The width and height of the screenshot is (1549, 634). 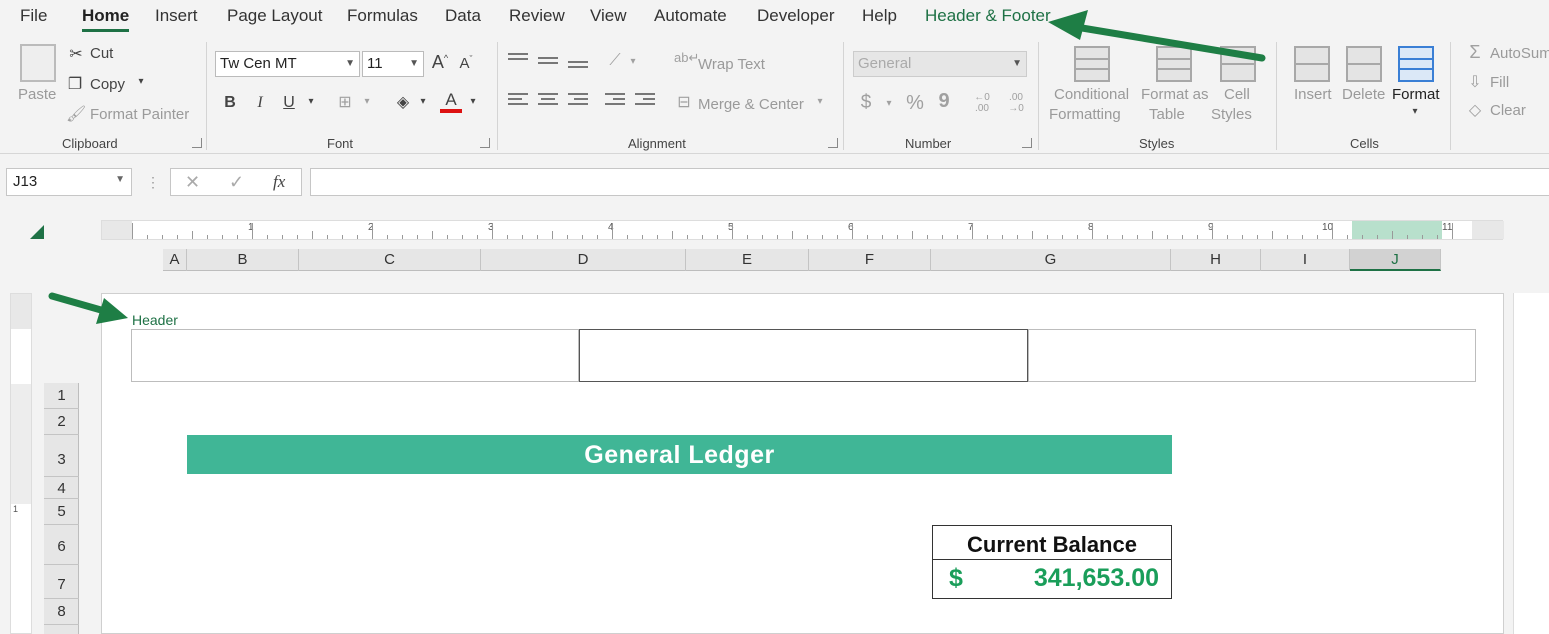 What do you see at coordinates (583, 260) in the screenshot?
I see `column-header-d: D` at bounding box center [583, 260].